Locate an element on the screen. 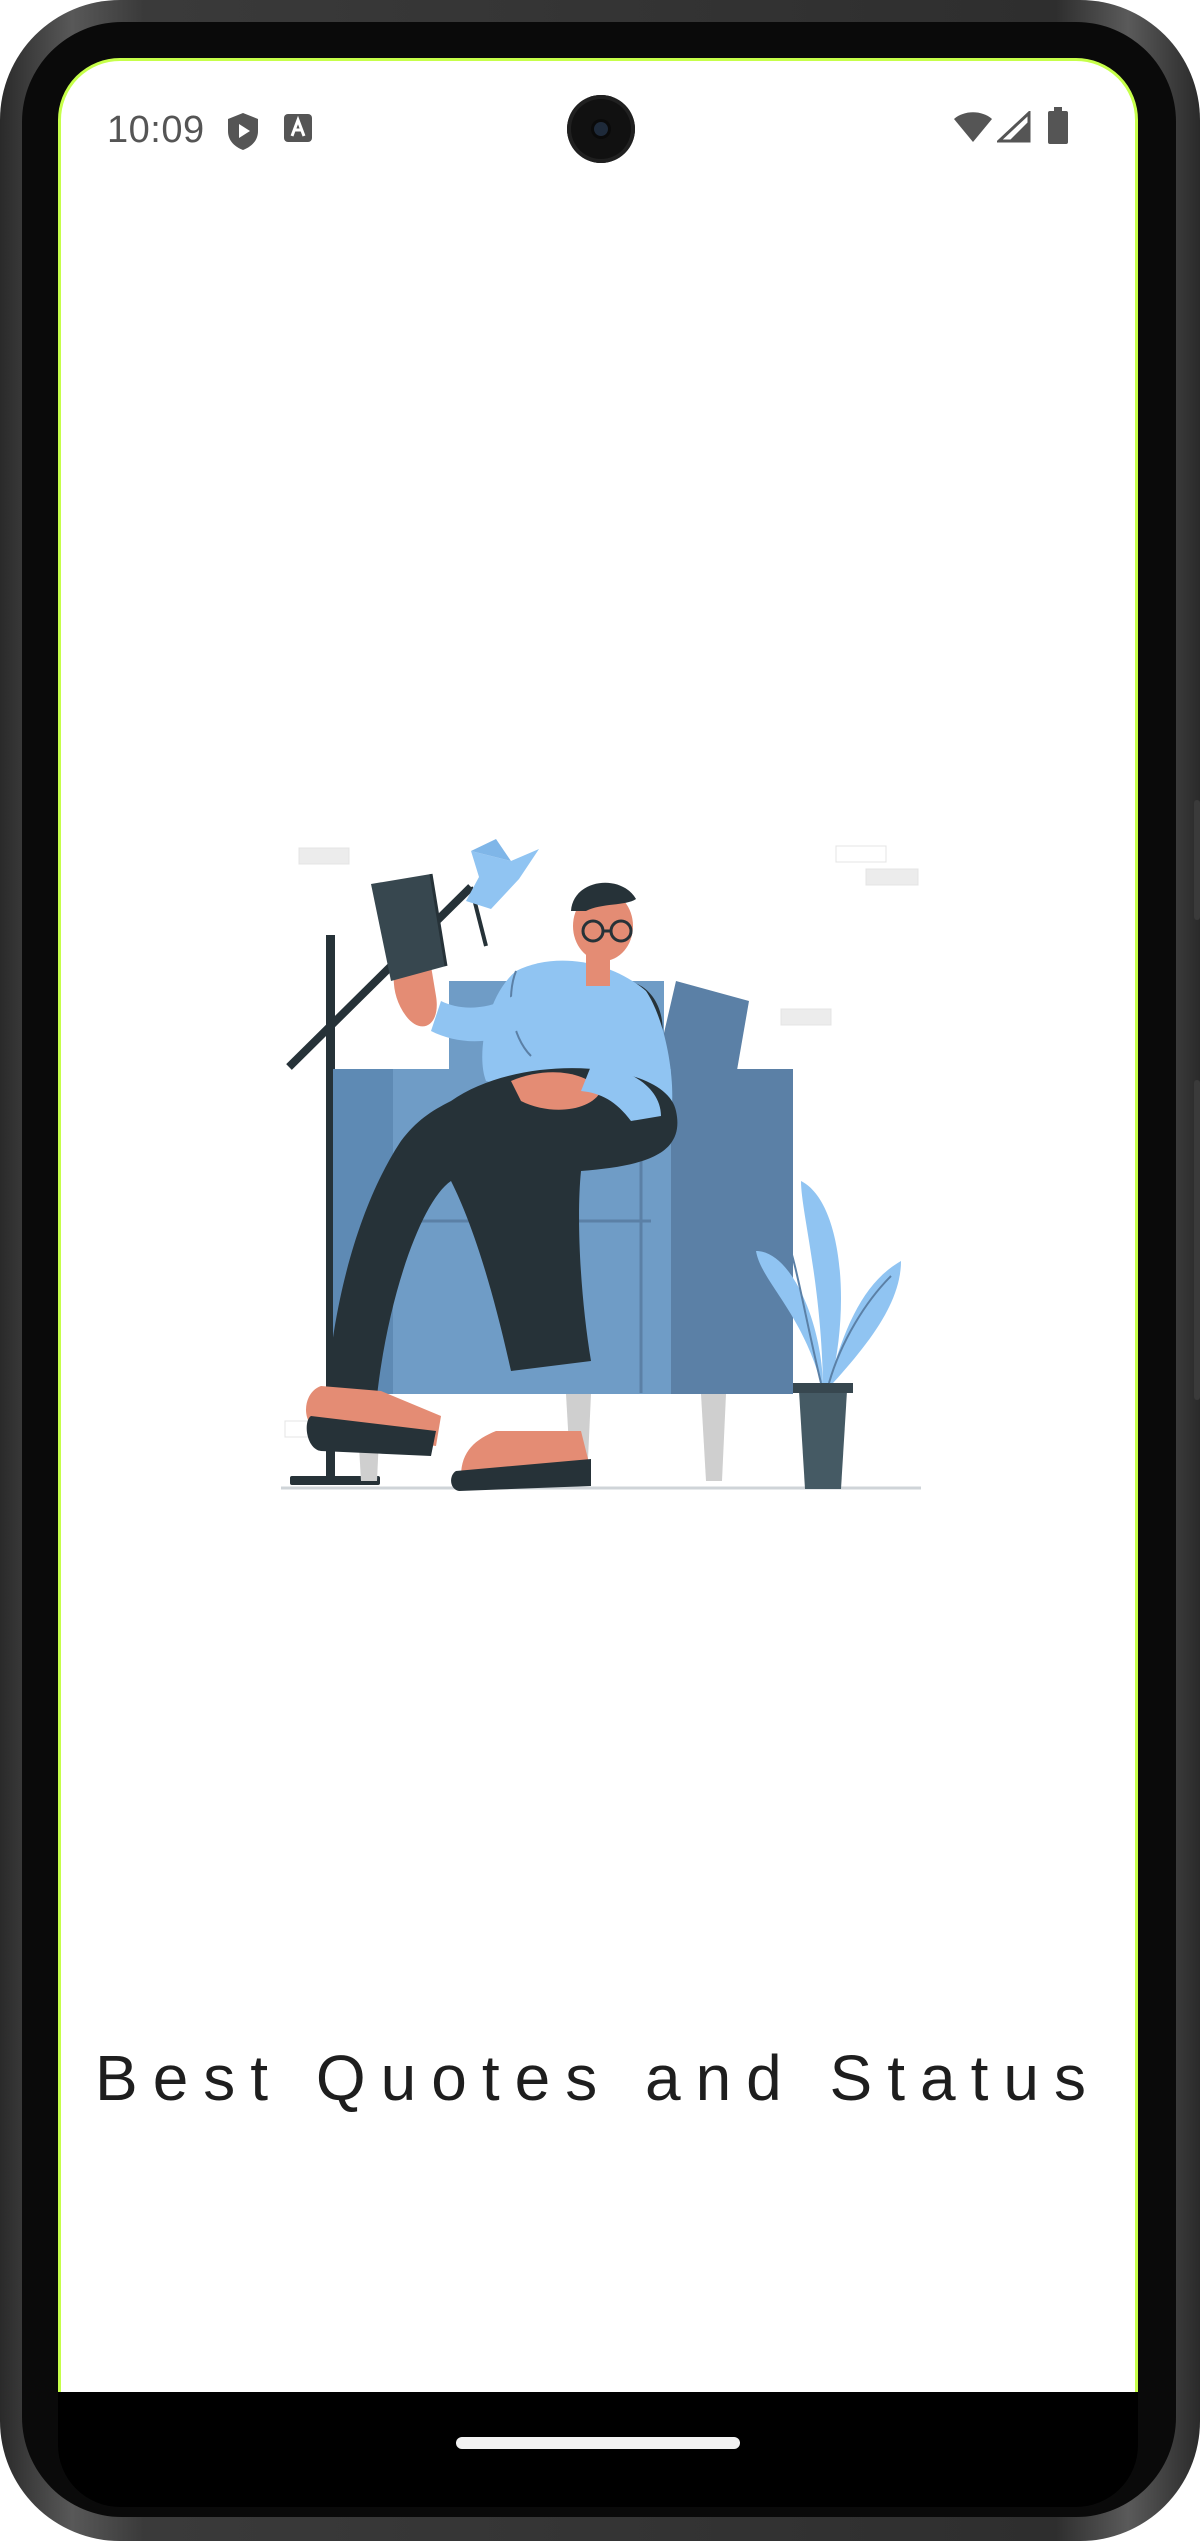  status-bar: 10:09 is located at coordinates (598, 126).